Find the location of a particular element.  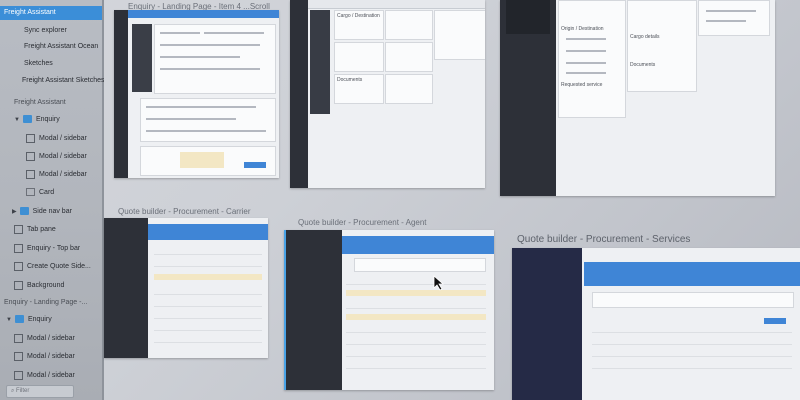

chevron-right-icon: ▶ is located at coordinates (14, 212).